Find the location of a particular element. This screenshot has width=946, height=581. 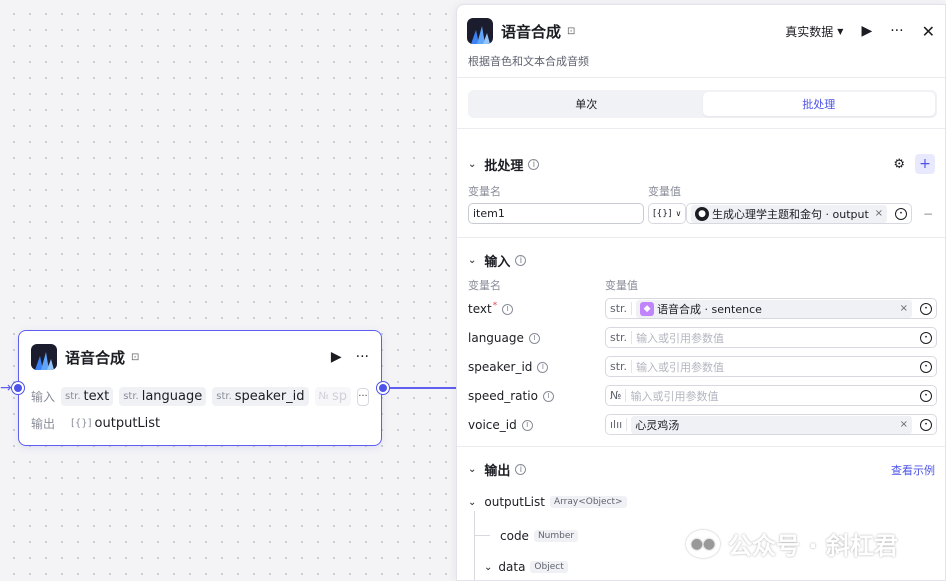

input-label-speed-ratio: speed_ratio i is located at coordinates (511, 396).